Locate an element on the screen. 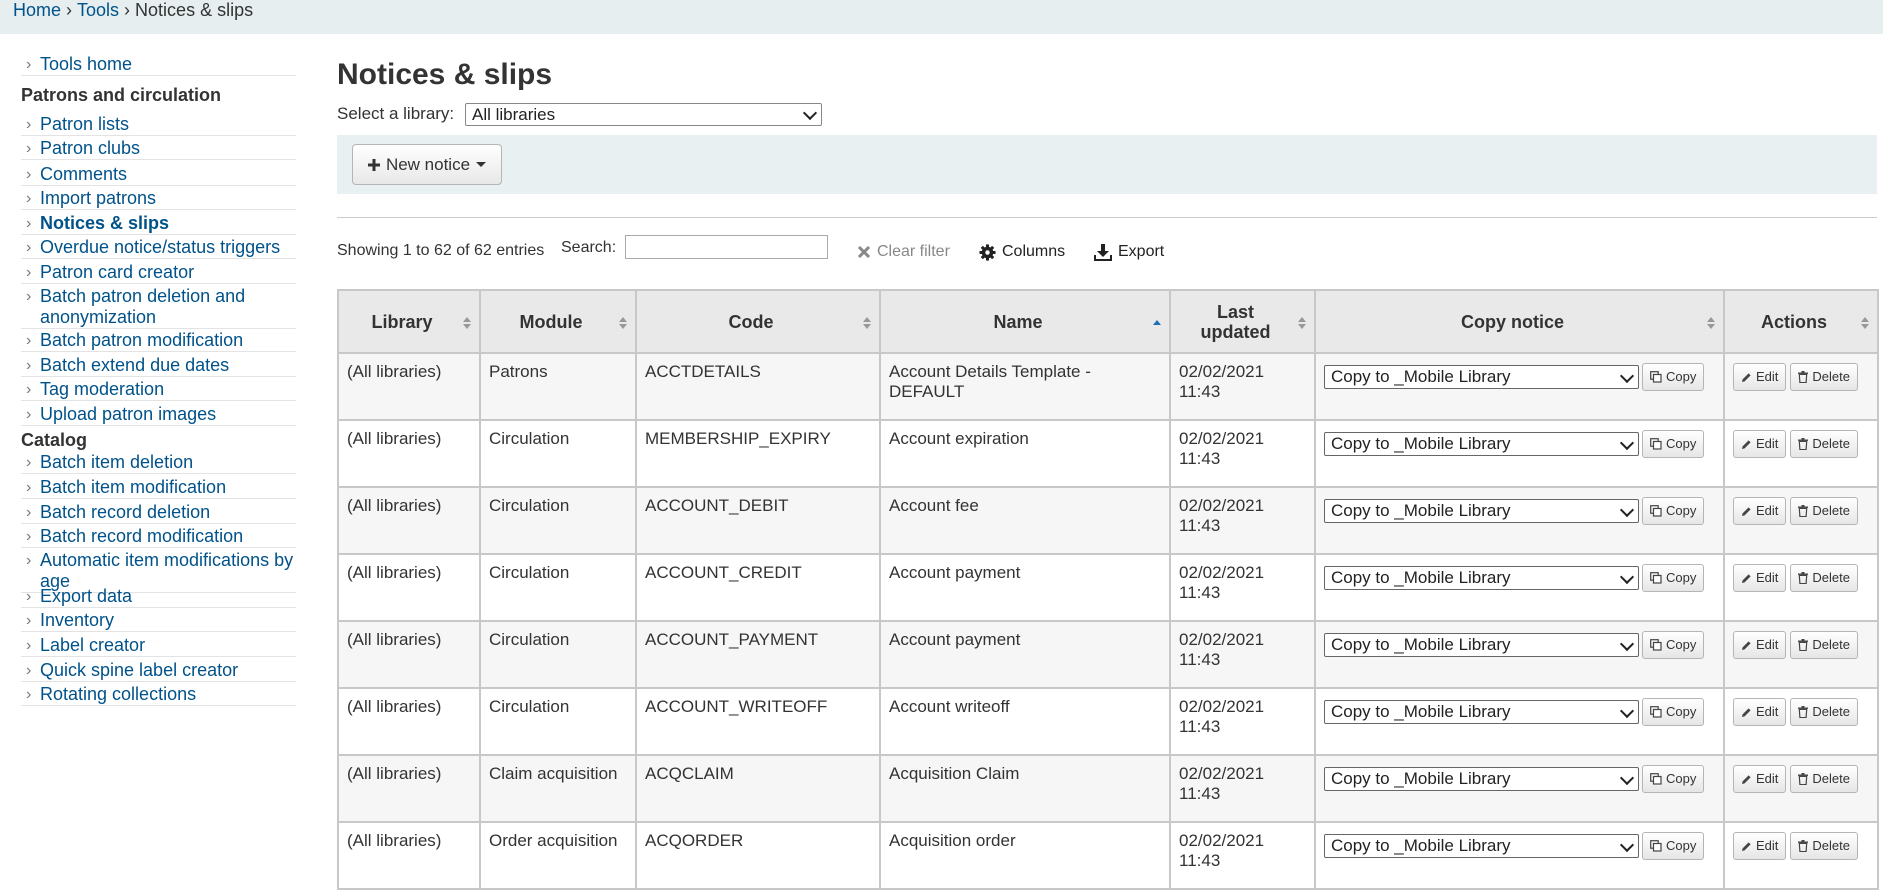 This screenshot has height=890, width=1883. sidebar-item-batch-extend-due-dates: Batch extend due dates is located at coordinates (158, 366).